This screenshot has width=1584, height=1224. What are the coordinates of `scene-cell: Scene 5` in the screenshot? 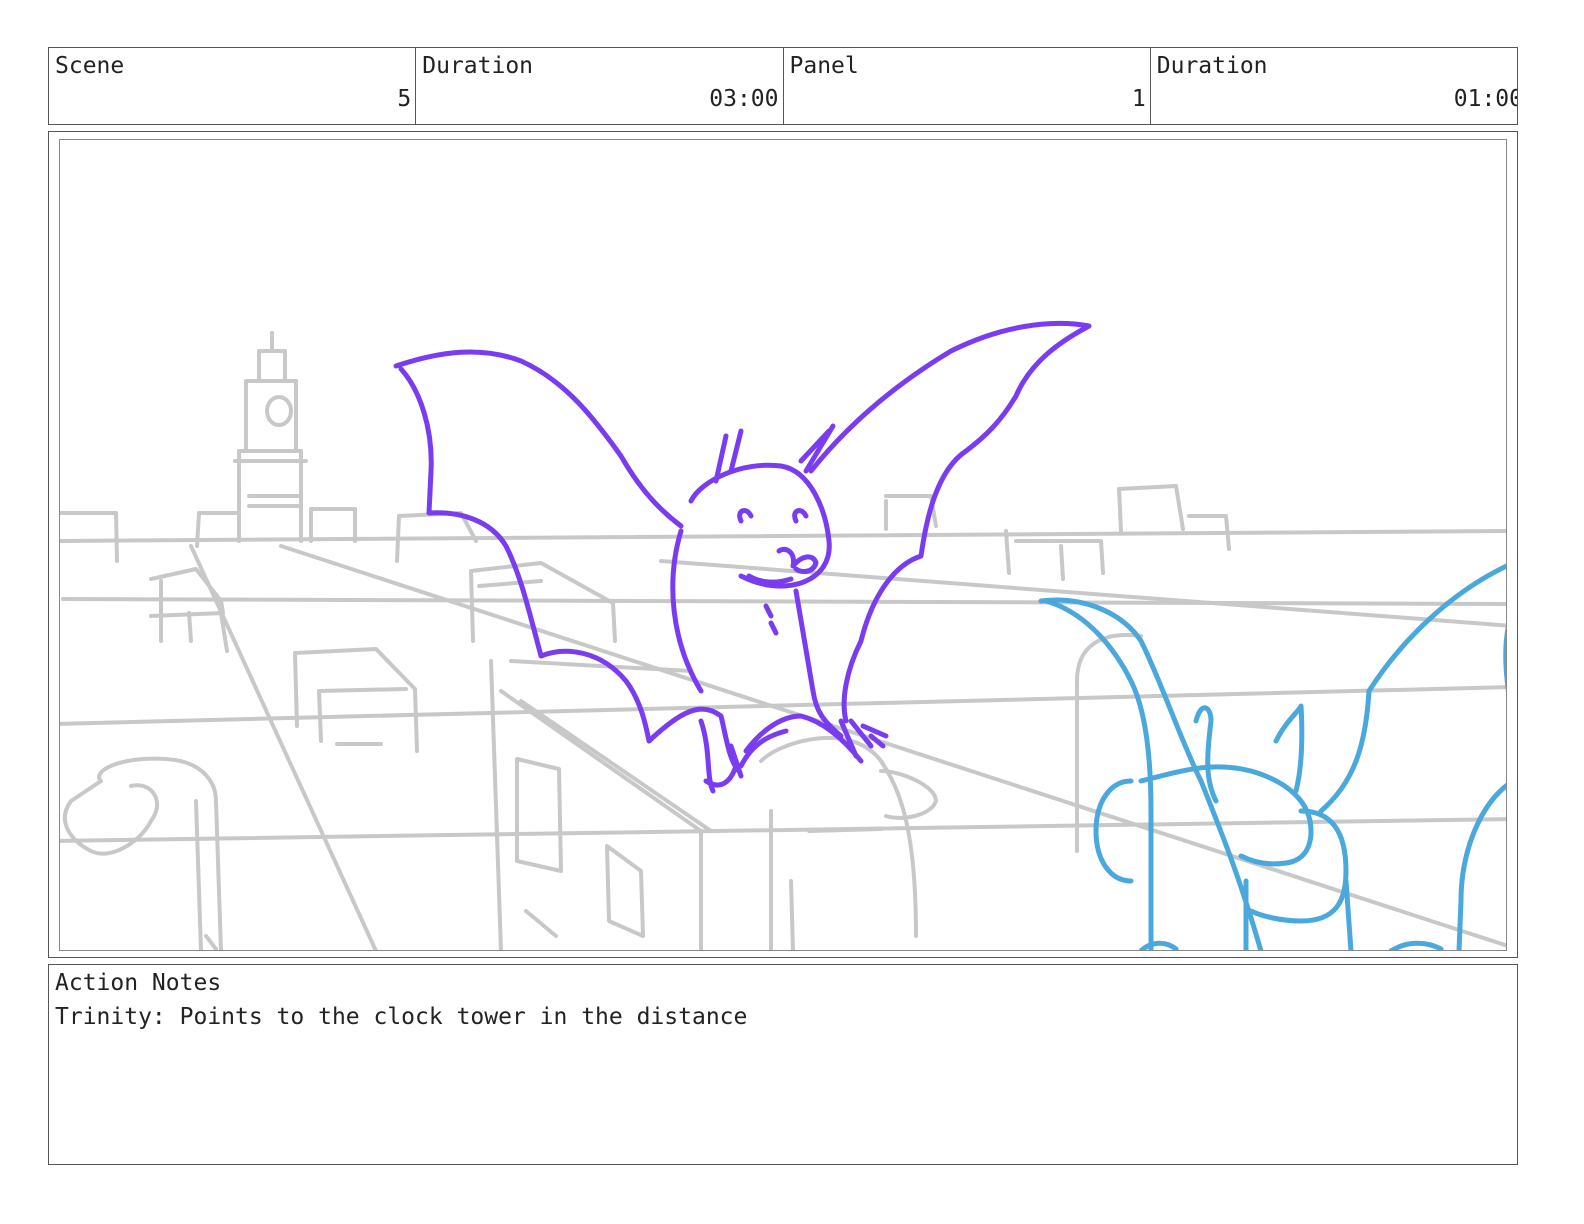 It's located at (233, 86).